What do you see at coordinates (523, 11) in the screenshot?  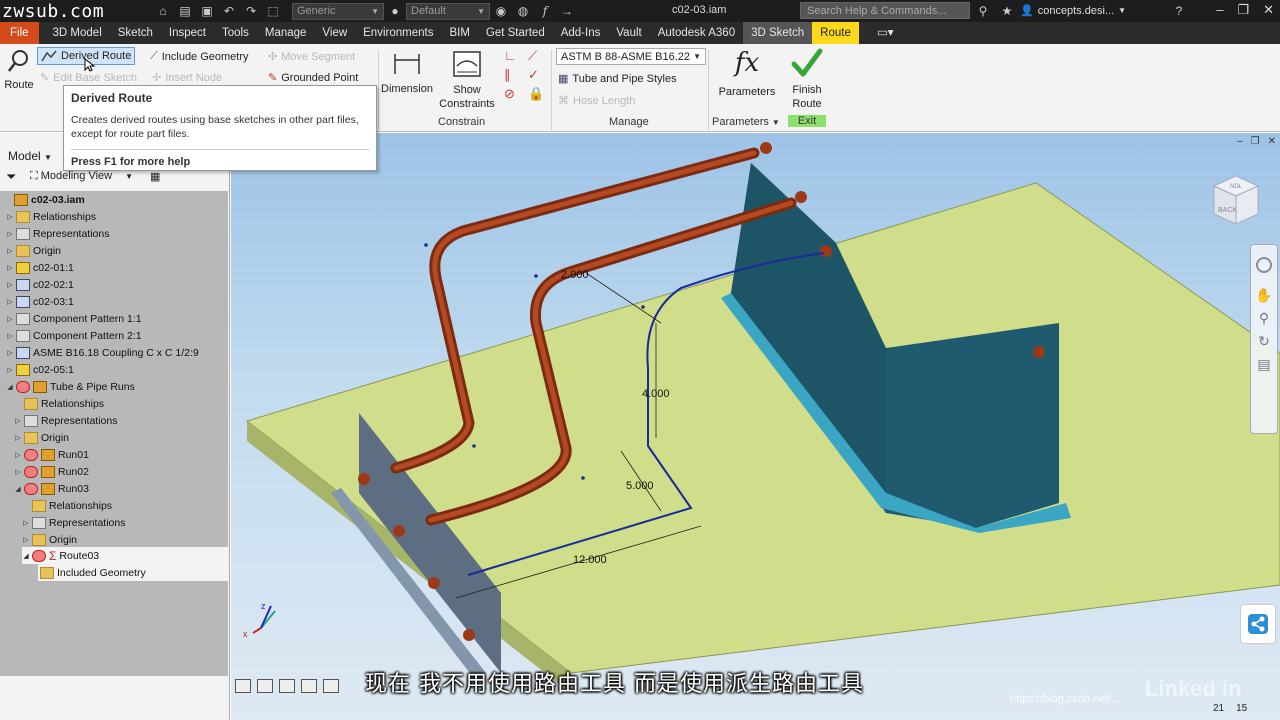 I see `clear-icon: ◍` at bounding box center [523, 11].